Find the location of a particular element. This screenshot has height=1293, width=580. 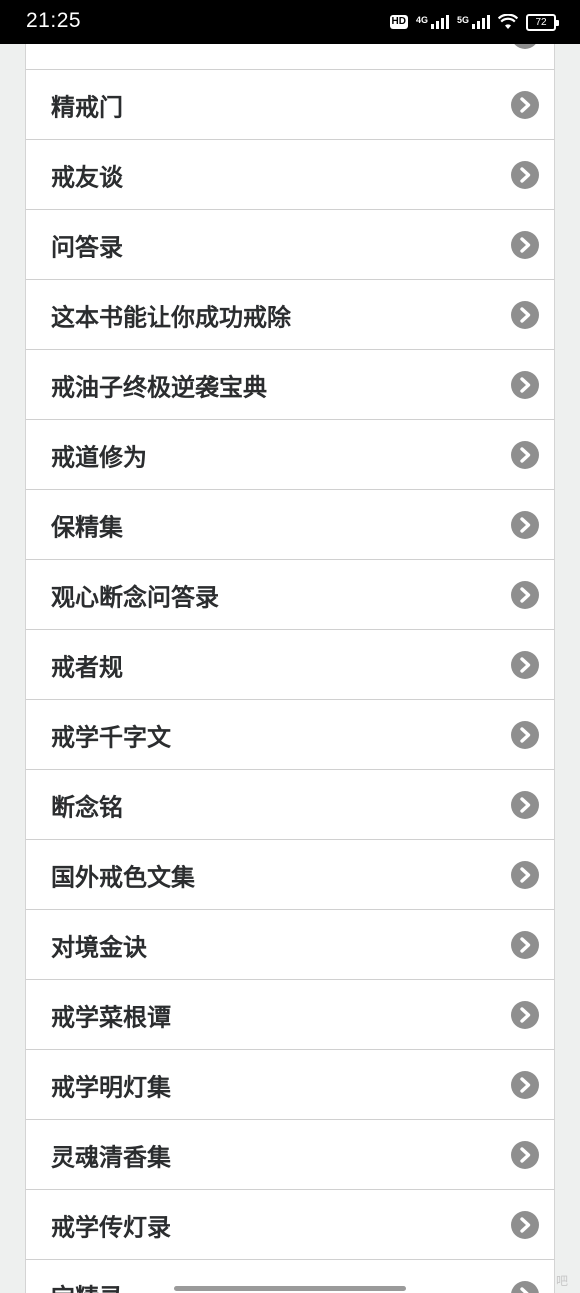

list-item: 戒学传灯录 is located at coordinates (290, 1225).